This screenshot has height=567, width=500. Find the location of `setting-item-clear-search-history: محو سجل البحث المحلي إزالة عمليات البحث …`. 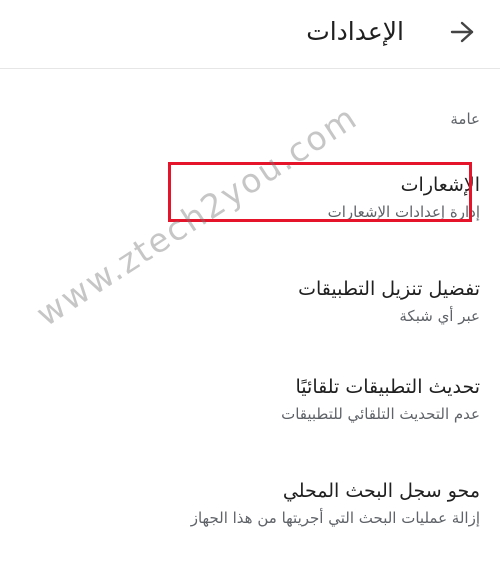

setting-item-clear-search-history: محو سجل البحث المحلي إزالة عمليات البحث … is located at coordinates (250, 503).